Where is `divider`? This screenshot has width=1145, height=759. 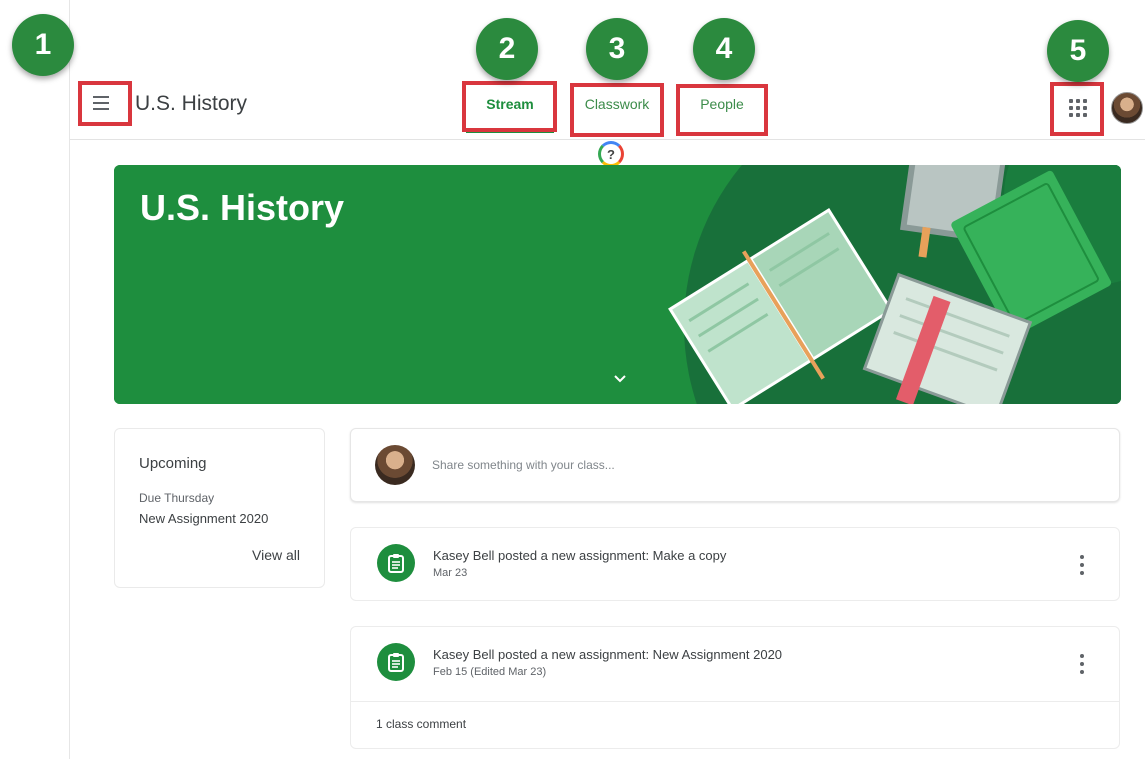 divider is located at coordinates (735, 701).